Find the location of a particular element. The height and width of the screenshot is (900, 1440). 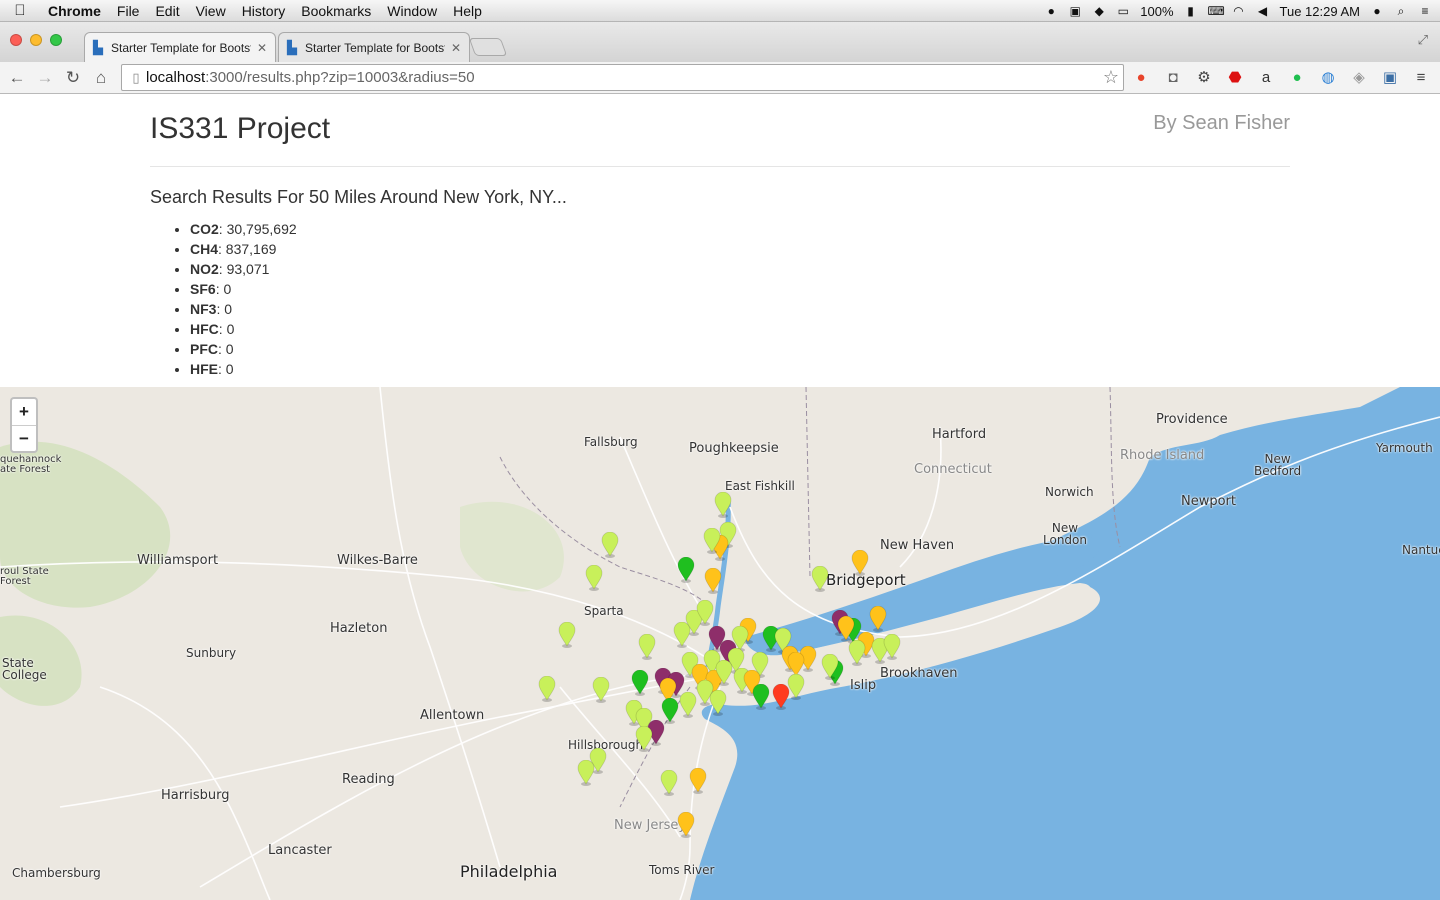

gas-name: NO2 is located at coordinates (204, 269).